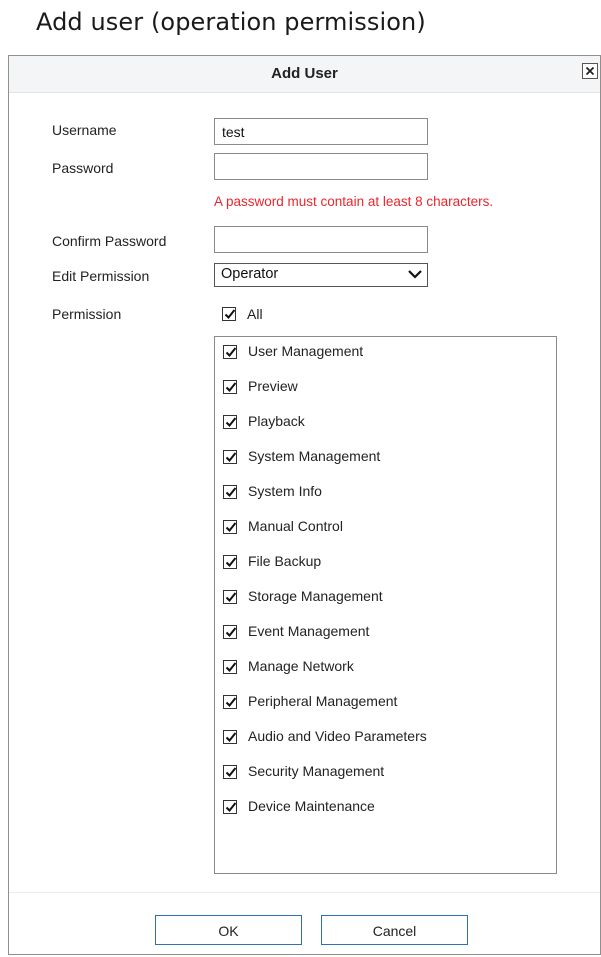 This screenshot has height=957, width=601. What do you see at coordinates (273, 386) in the screenshot?
I see `permission-label: Preview` at bounding box center [273, 386].